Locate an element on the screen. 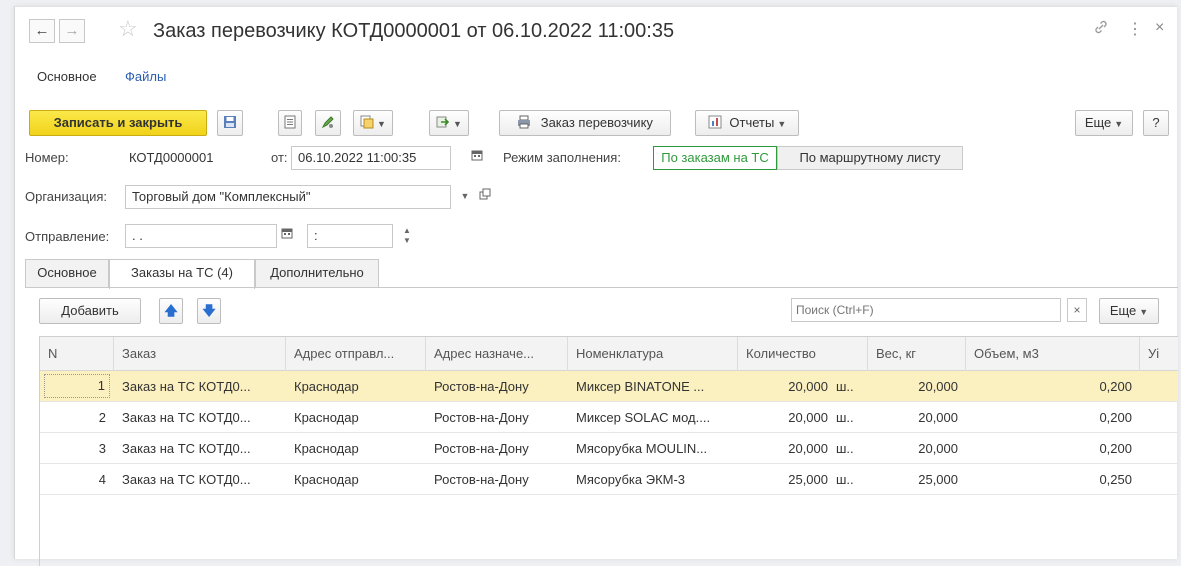 Image resolution: width=1181 pixels, height=566 pixels. carrier-order-label: Заказ перевозчику is located at coordinates (596, 122).